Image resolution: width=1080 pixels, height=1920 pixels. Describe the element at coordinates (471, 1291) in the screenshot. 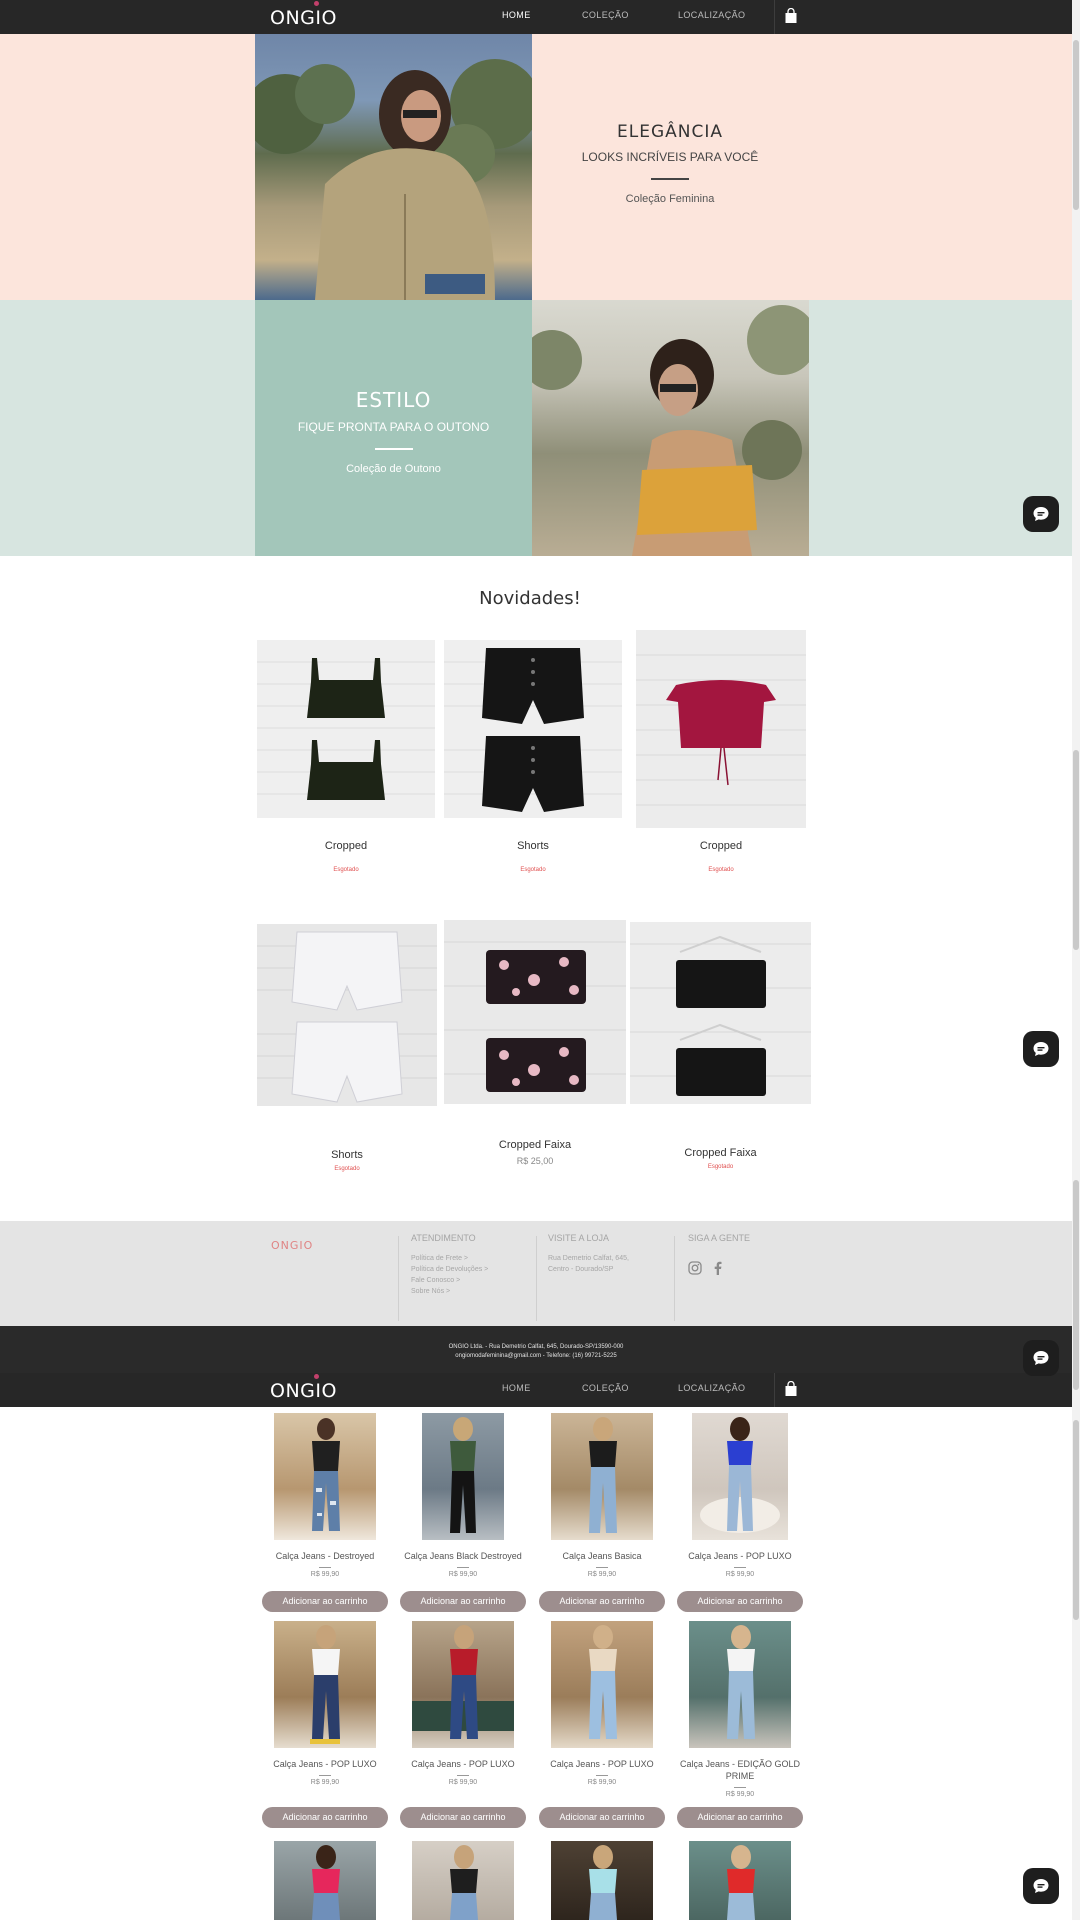

I see `footer-link-sobre-nos: Sobre Nós >` at that location.